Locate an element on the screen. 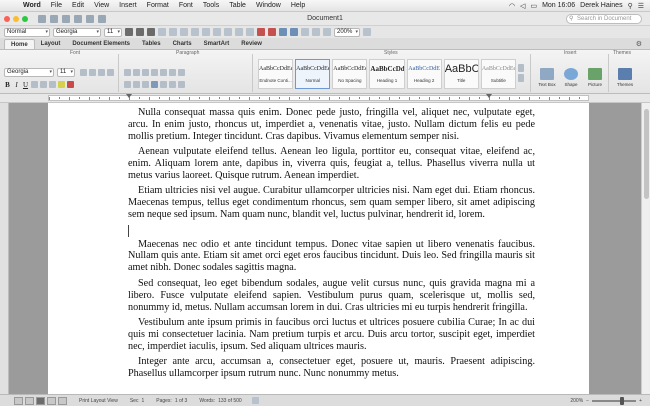  styles-scroll-down-icon is located at coordinates (521, 78).